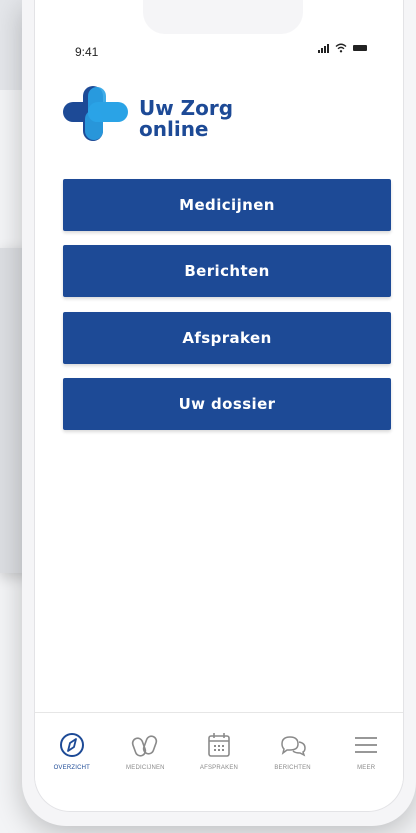  What do you see at coordinates (219, 768) in the screenshot?
I see `tab-afspraken-label: AFSPRAKEN` at bounding box center [219, 768].